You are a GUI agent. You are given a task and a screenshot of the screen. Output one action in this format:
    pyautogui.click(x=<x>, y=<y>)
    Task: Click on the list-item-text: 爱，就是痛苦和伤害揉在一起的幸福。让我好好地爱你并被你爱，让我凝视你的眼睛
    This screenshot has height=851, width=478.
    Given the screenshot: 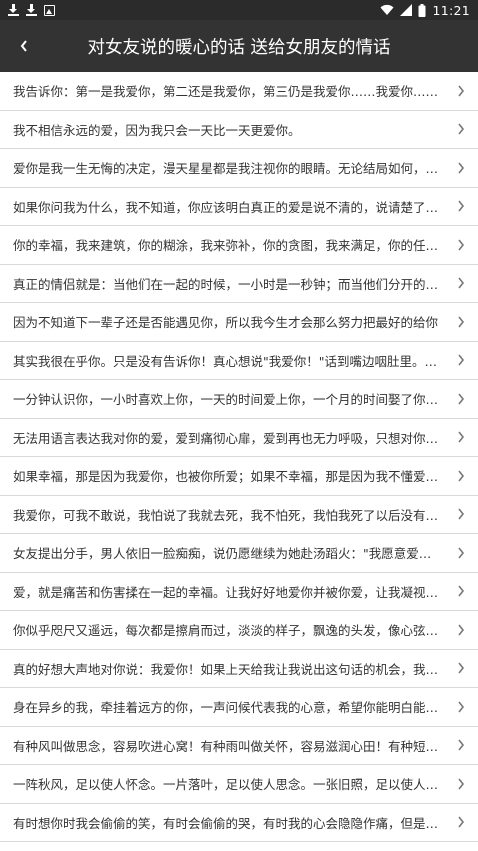 What is the action you would take?
    pyautogui.click(x=234, y=592)
    